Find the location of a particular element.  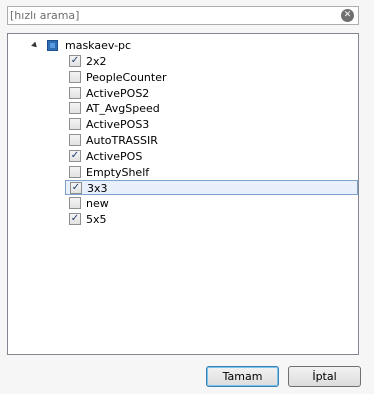

tree-item: AutoTRASSIR is located at coordinates (210, 140).